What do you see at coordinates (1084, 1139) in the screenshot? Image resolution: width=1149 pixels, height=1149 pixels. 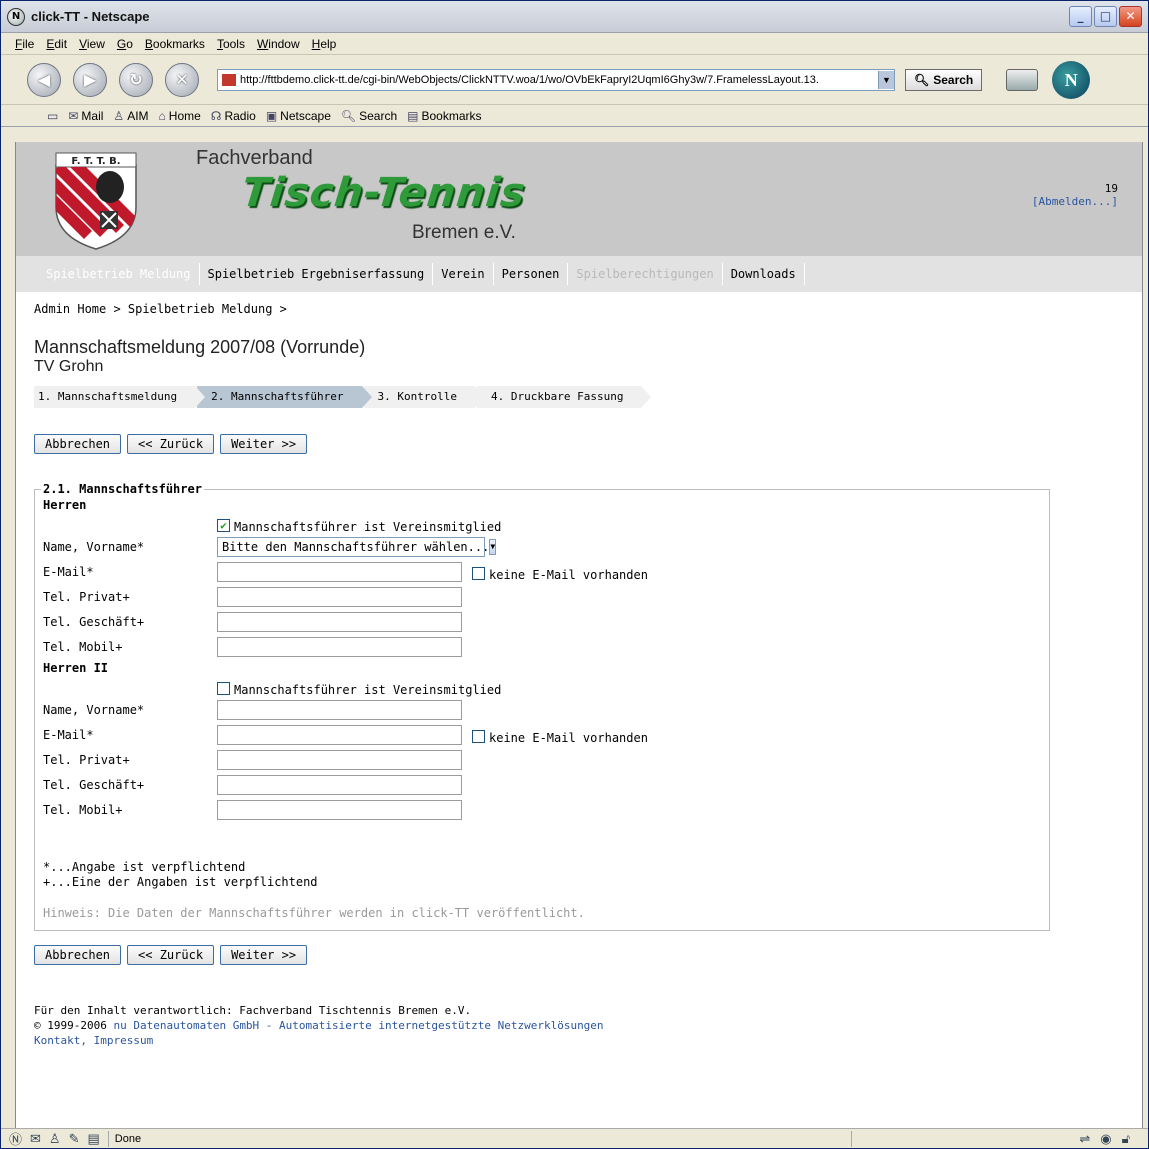 I see `connection-icon: ⇌` at bounding box center [1084, 1139].